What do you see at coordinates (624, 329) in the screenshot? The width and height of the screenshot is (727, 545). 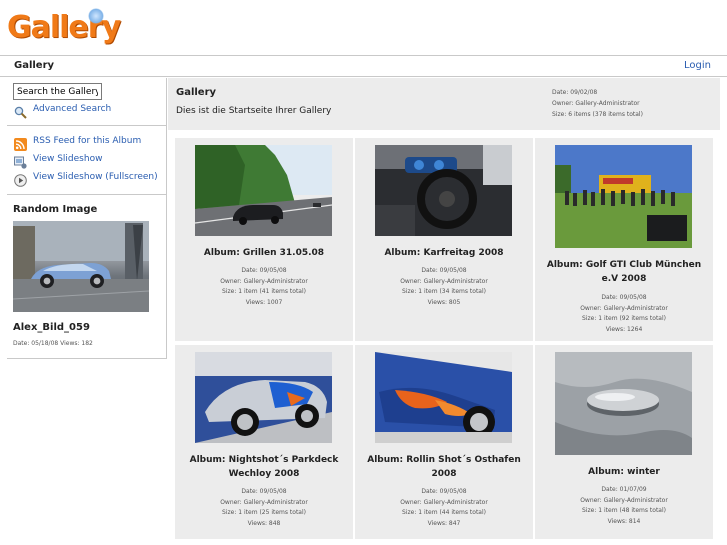 I see `album-views: Views: 1264` at bounding box center [624, 329].